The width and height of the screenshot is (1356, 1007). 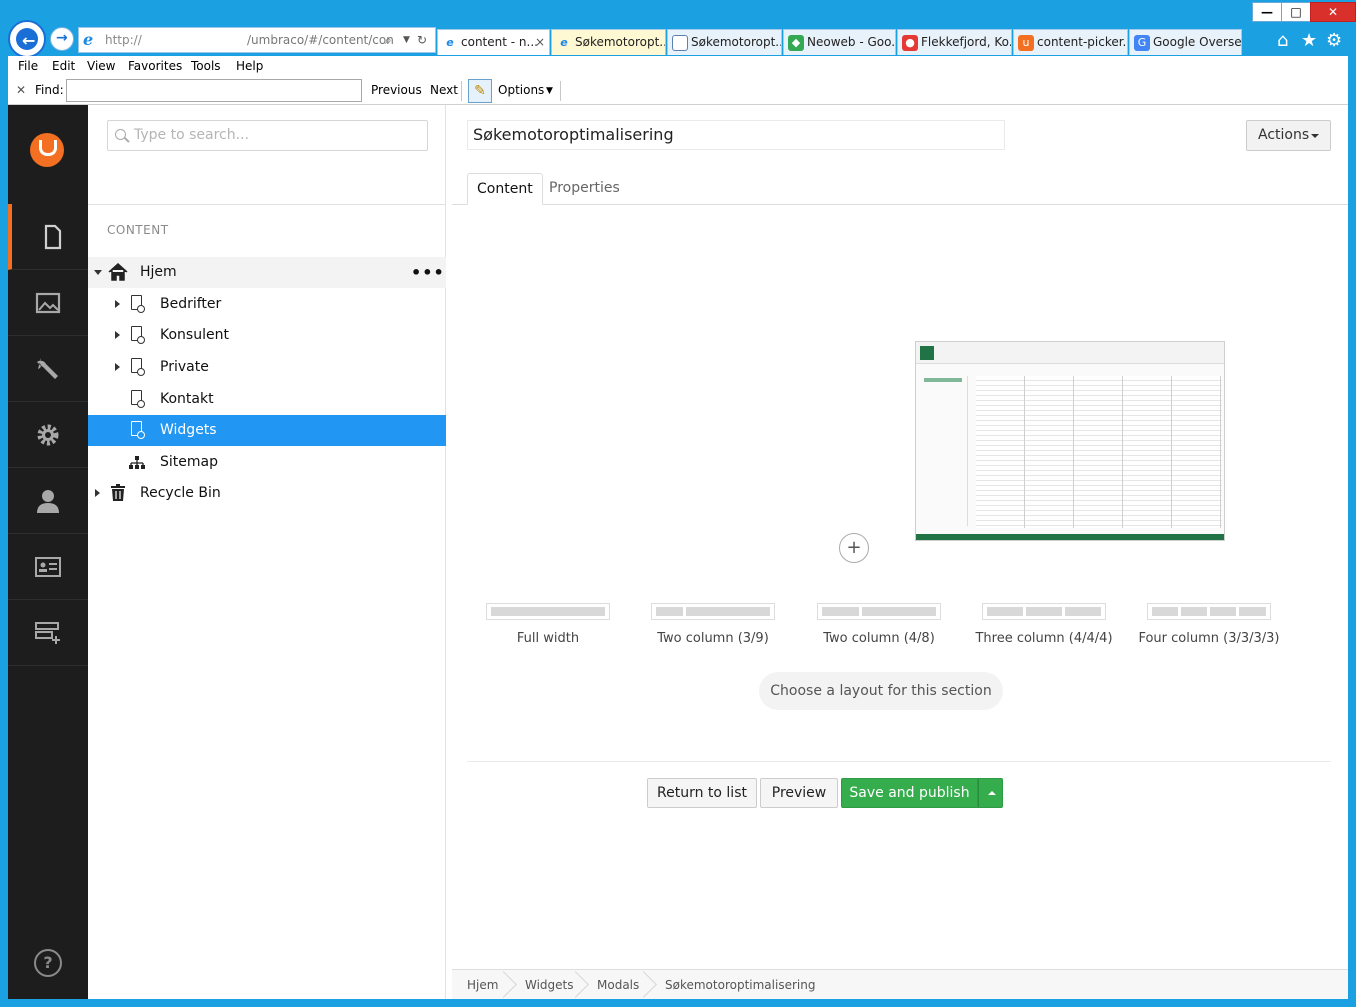 I want to click on section-forms, so click(x=48, y=633).